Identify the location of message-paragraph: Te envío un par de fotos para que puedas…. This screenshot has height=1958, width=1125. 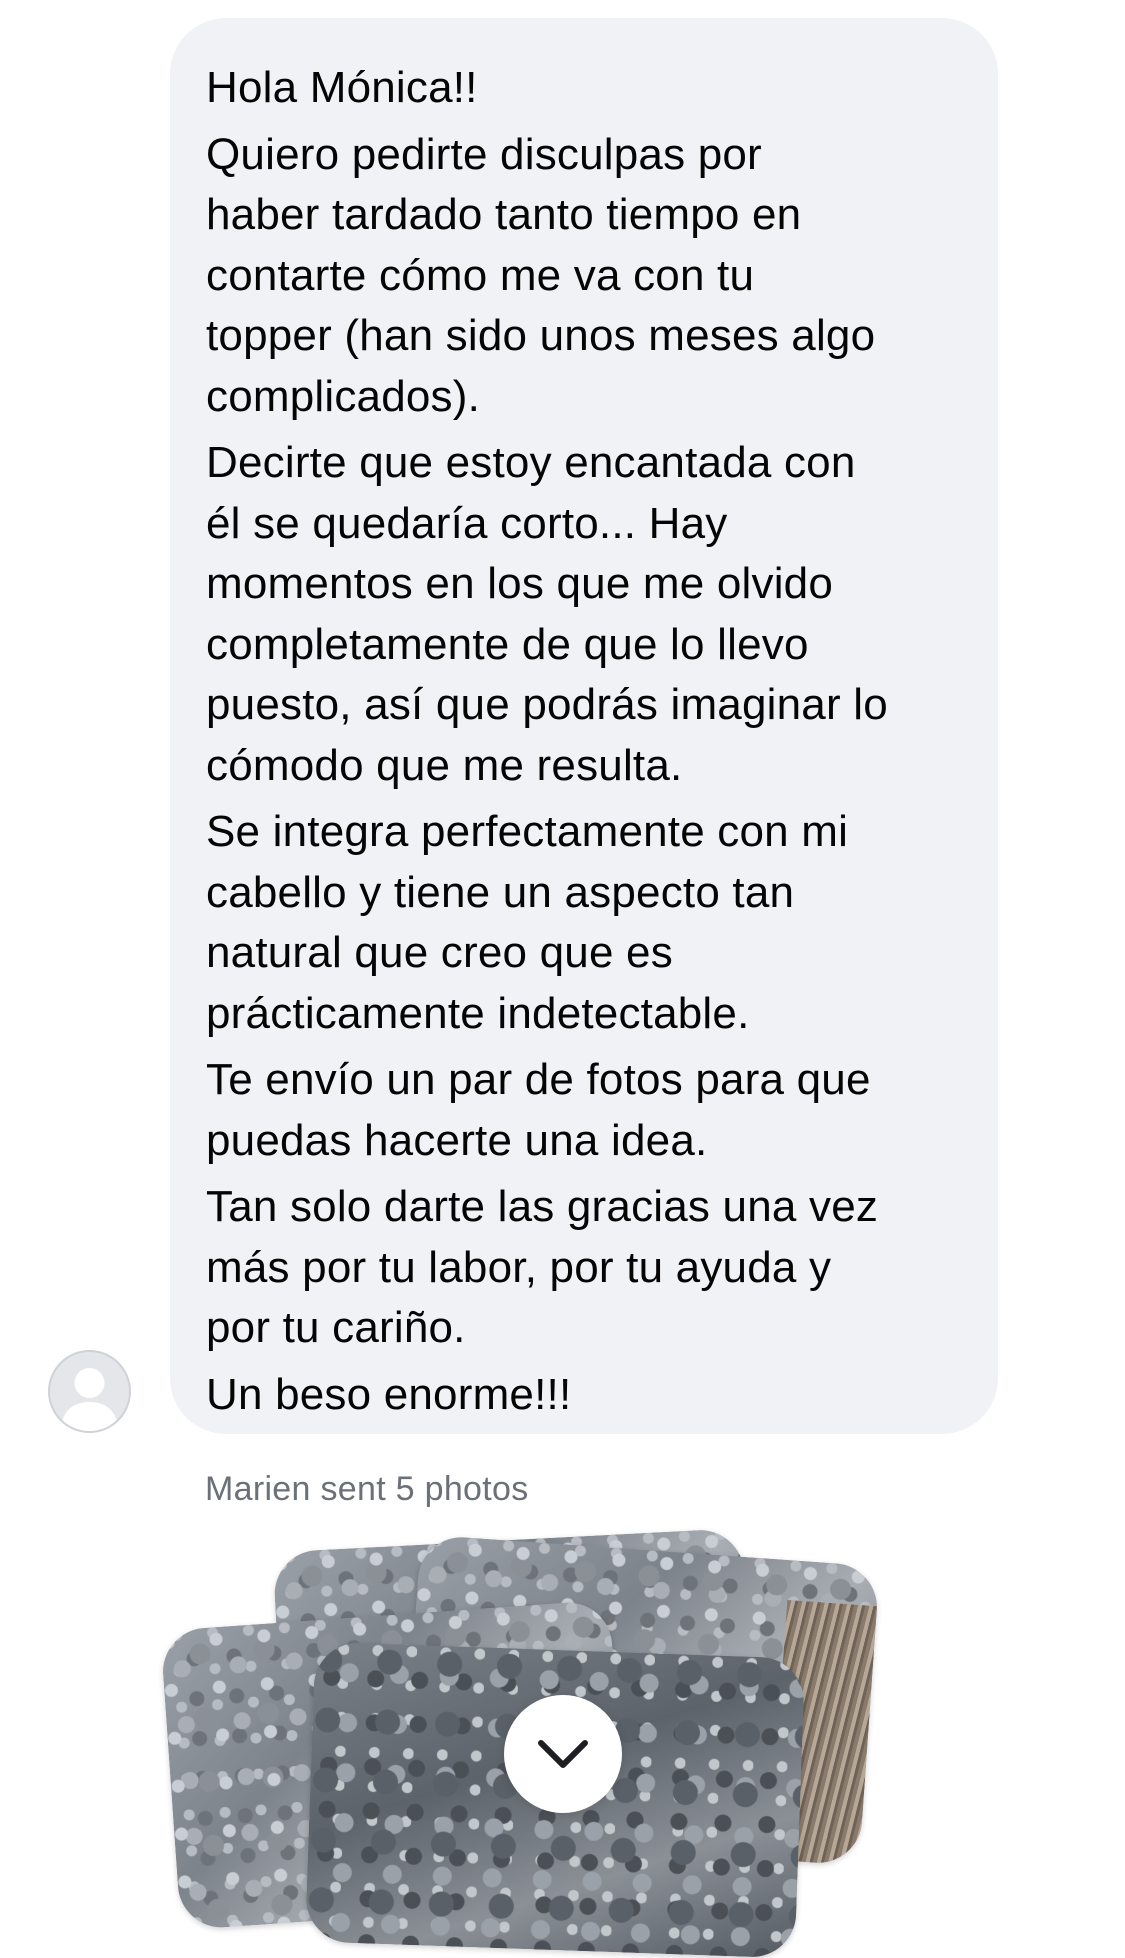
(538, 1110).